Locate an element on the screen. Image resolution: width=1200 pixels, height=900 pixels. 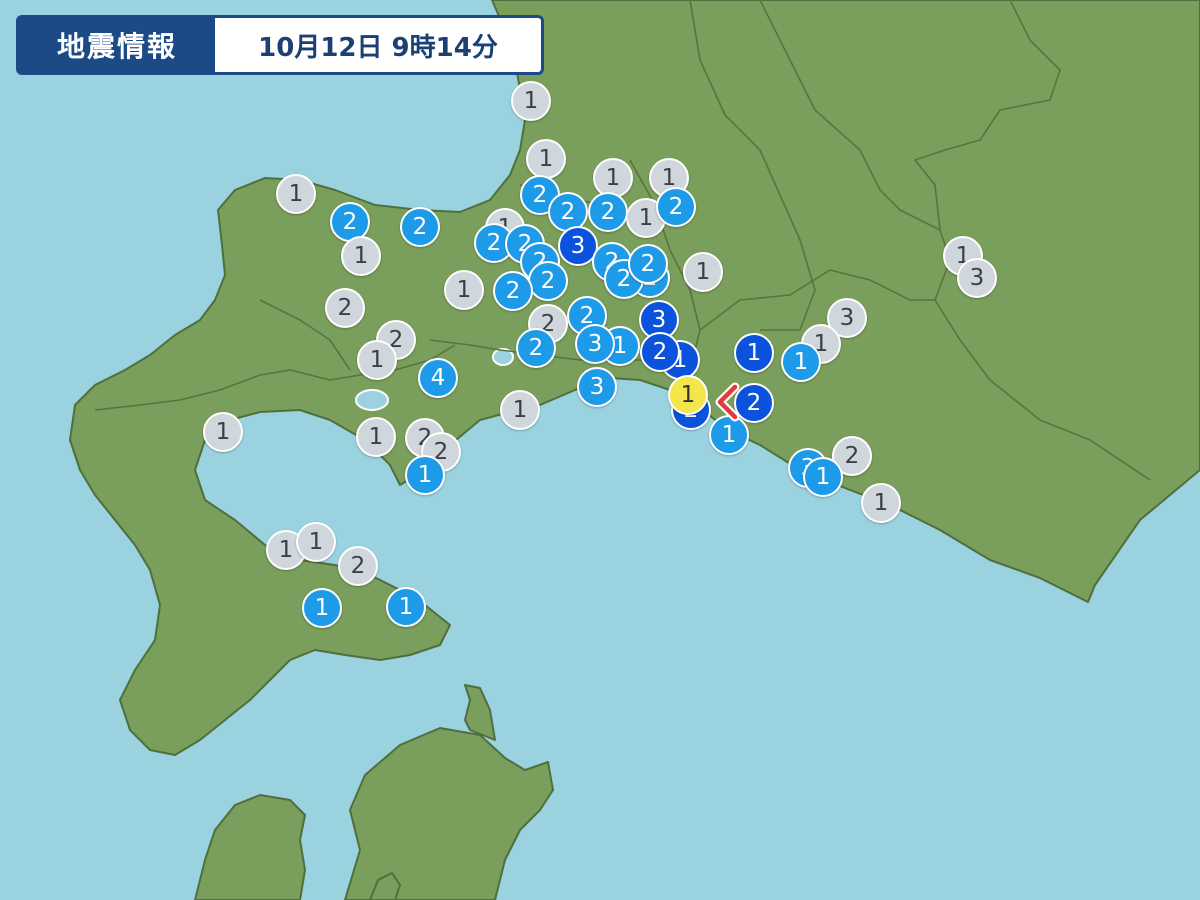
intensity-marker: 4 is located at coordinates (438, 378).